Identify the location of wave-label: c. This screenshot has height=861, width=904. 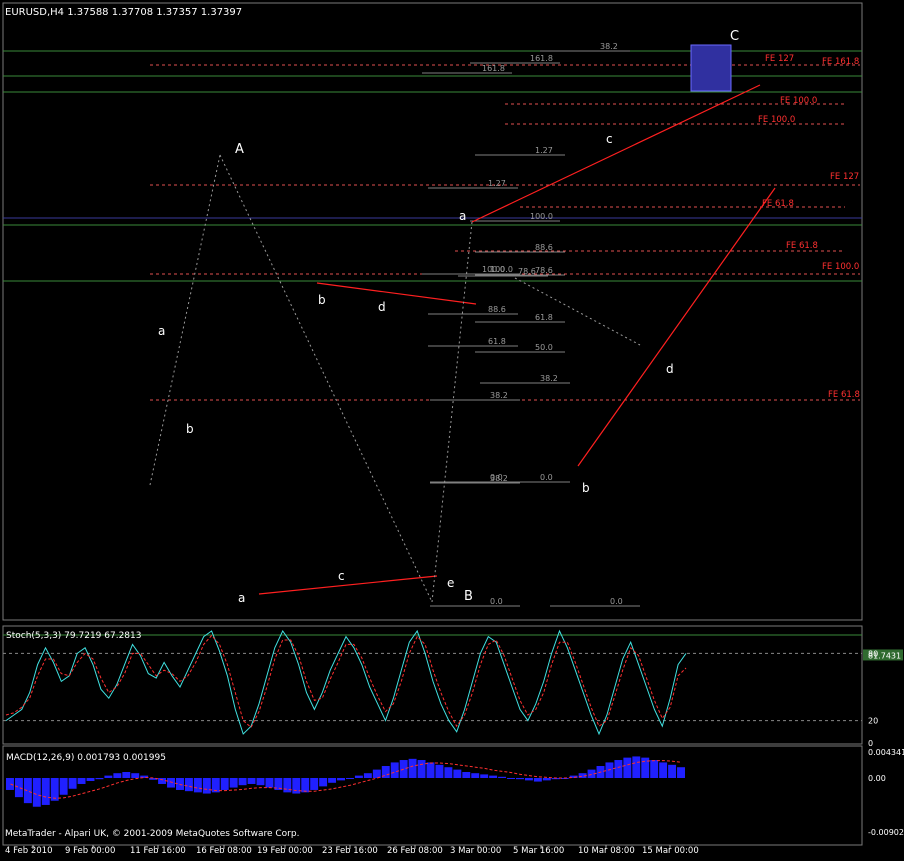
(341, 576).